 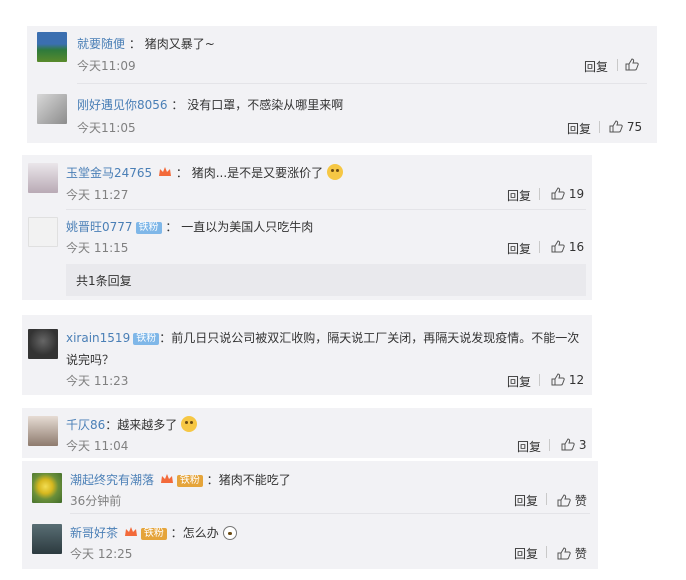 I want to click on comment-text: 猪肉又暴了~, so click(x=179, y=44).